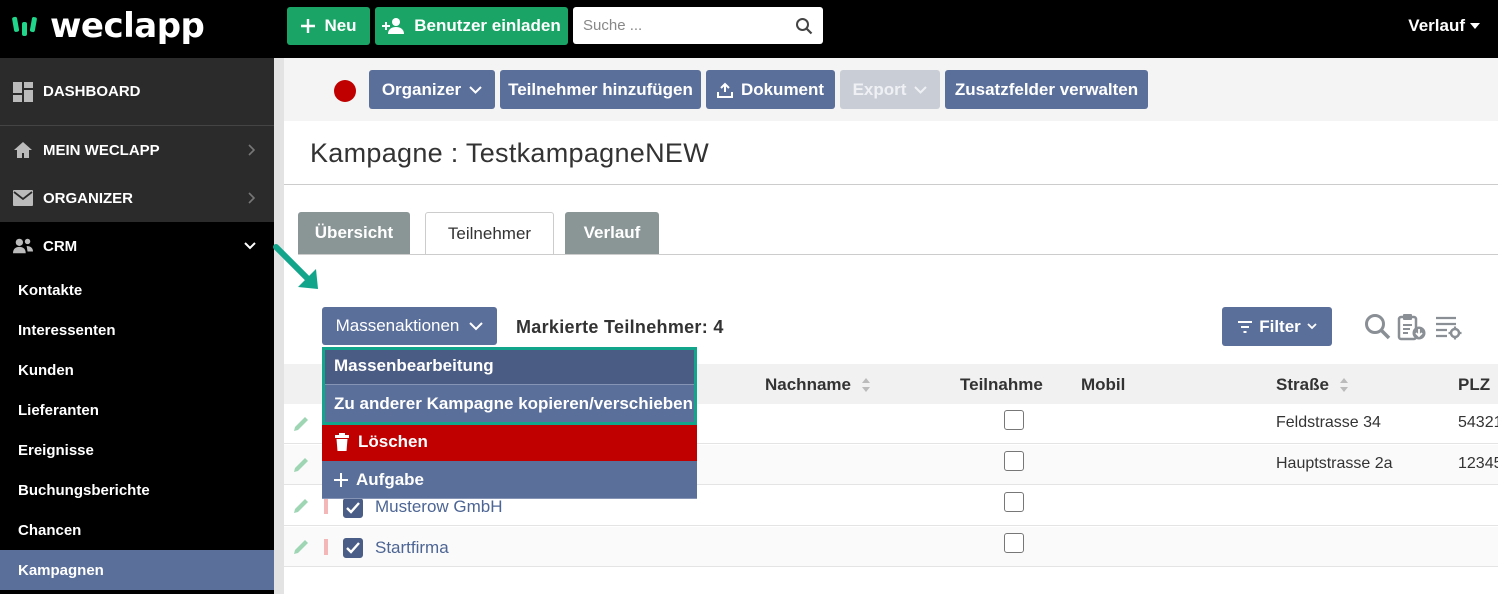  I want to click on sidebar-item-interessenten: Interessenten, so click(137, 330).